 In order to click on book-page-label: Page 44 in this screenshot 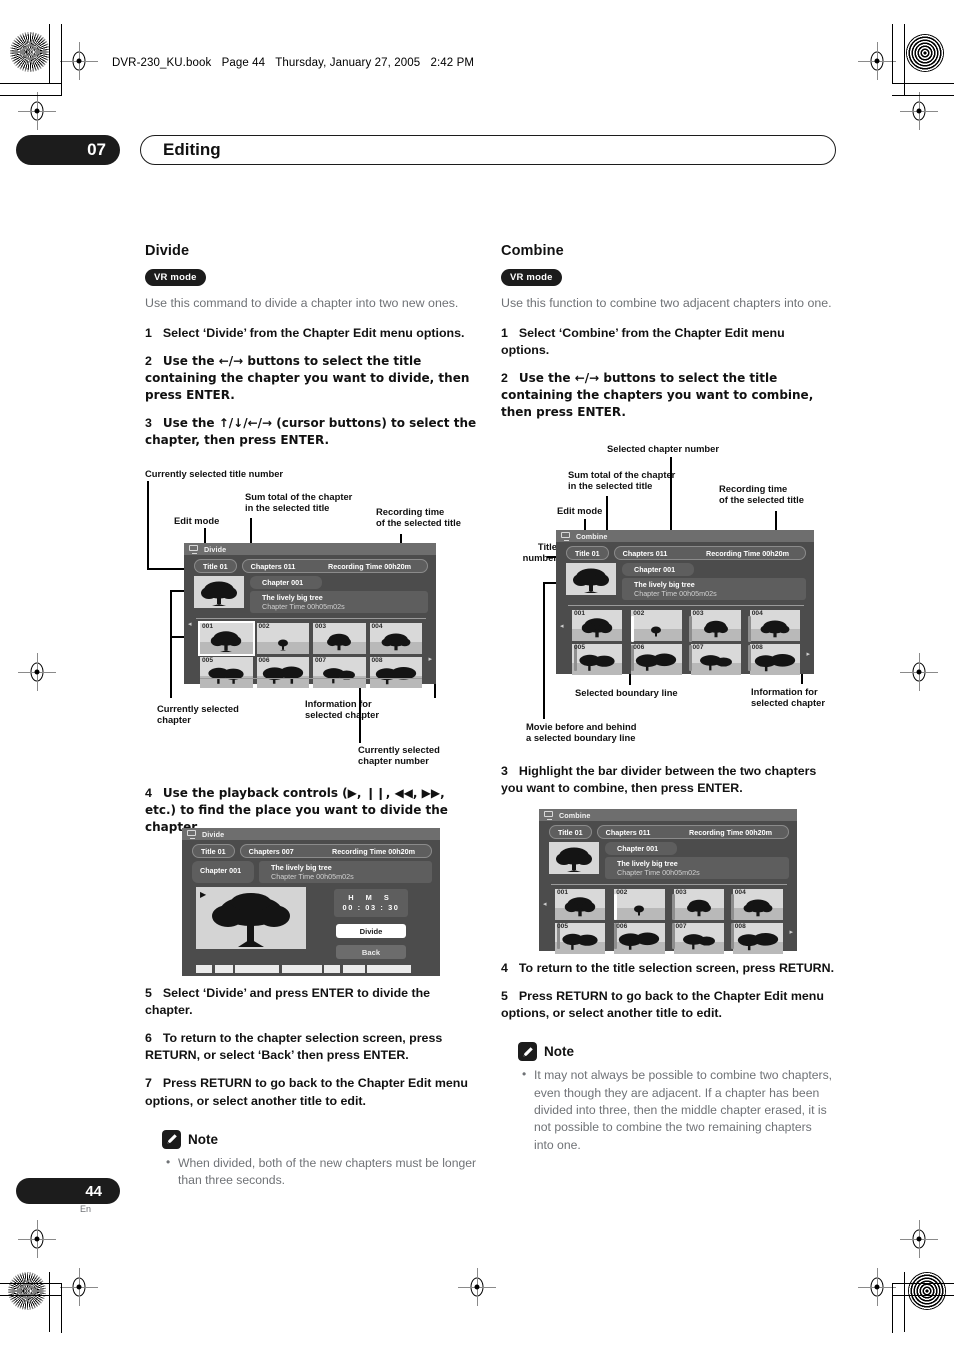, I will do `click(243, 63)`.